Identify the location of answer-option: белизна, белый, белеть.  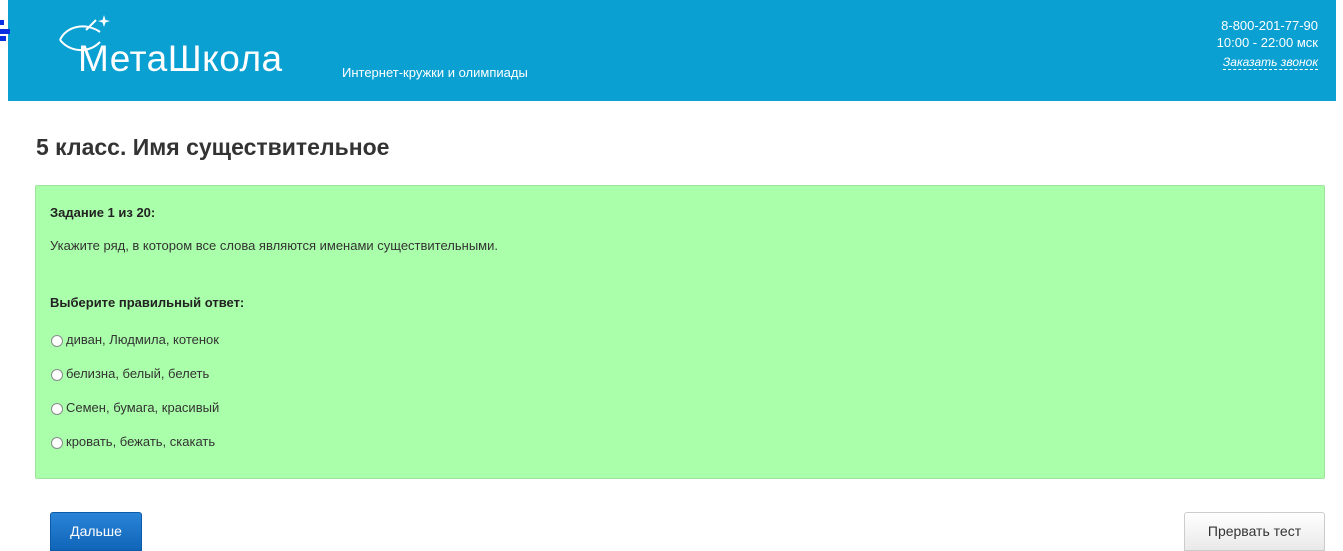
(130, 373).